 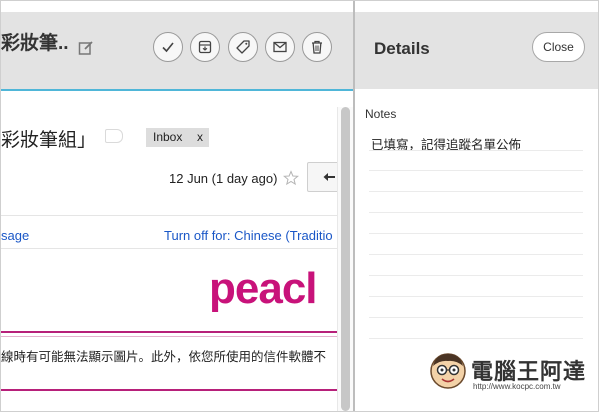 What do you see at coordinates (168, 137) in the screenshot?
I see `inbox-label-text: Inbox` at bounding box center [168, 137].